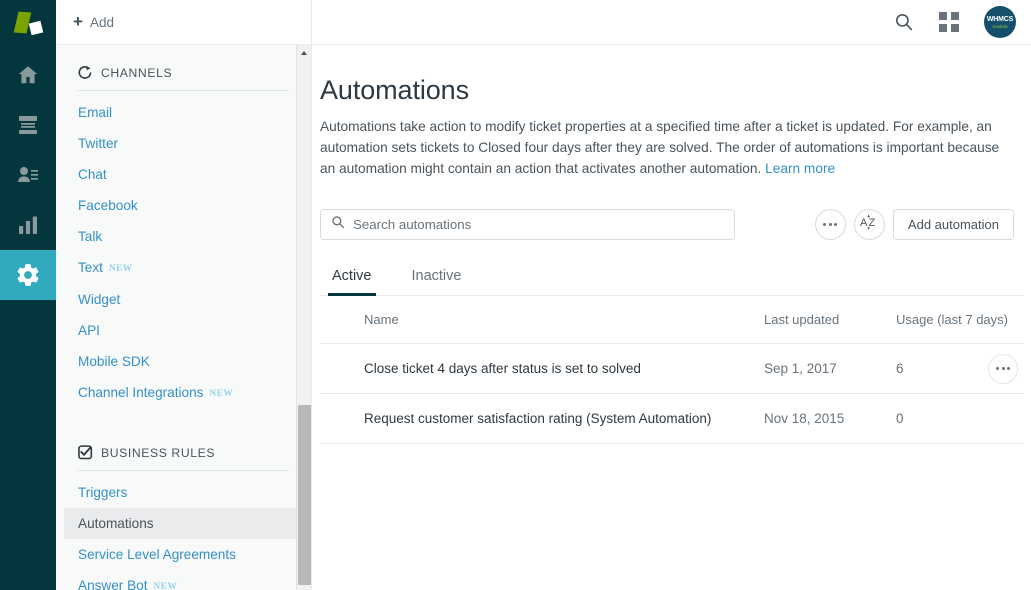 This screenshot has height=590, width=1031. What do you see at coordinates (672, 282) in the screenshot?
I see `status-tabs: Active Inactive` at bounding box center [672, 282].